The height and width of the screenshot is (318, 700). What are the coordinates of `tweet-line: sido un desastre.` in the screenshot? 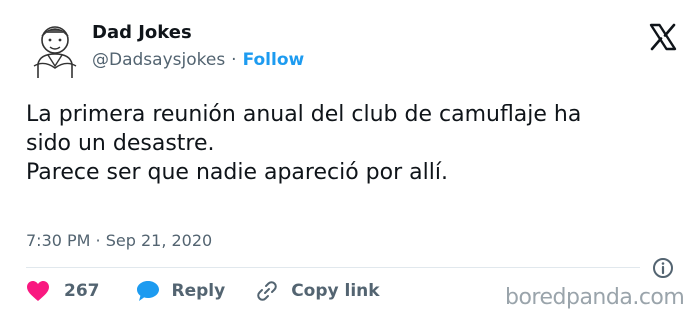 It's located at (120, 143).